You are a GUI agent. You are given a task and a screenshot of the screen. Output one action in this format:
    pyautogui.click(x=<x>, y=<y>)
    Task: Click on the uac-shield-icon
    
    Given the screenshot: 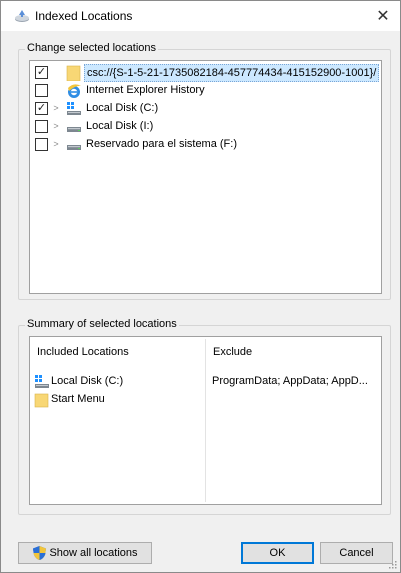 What is the action you would take?
    pyautogui.click(x=40, y=553)
    